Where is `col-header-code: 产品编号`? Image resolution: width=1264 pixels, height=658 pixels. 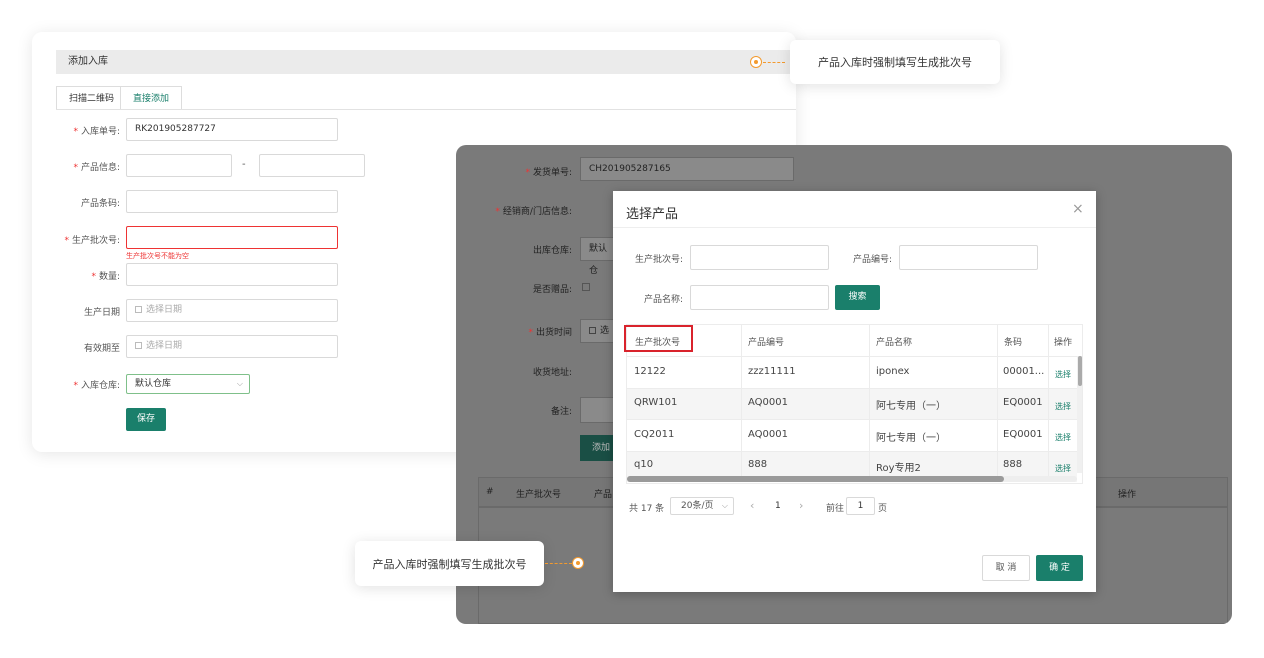 col-header-code: 产品编号 is located at coordinates (766, 343).